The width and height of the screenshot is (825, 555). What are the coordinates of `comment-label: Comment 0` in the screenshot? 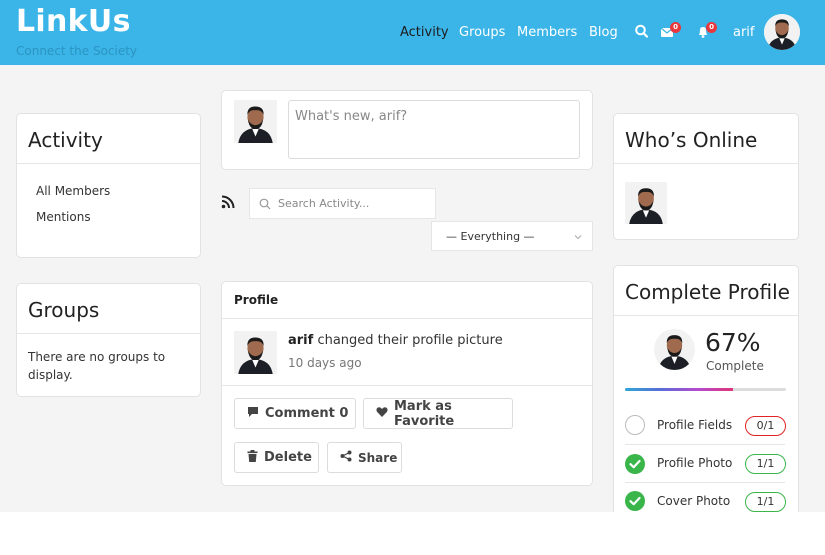 It's located at (307, 413).